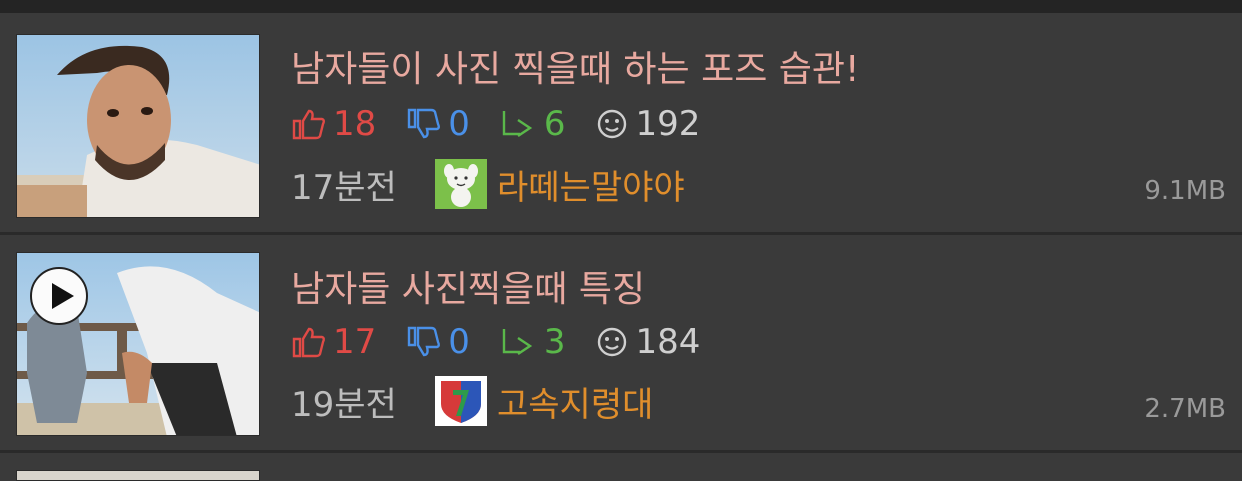 The width and height of the screenshot is (1242, 481). What do you see at coordinates (355, 342) in the screenshot?
I see `like-count: 17` at bounding box center [355, 342].